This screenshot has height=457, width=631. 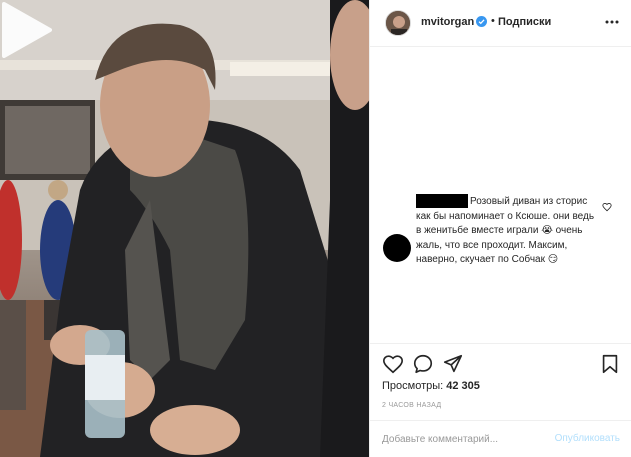 I want to click on redacted-username, so click(x=442, y=201).